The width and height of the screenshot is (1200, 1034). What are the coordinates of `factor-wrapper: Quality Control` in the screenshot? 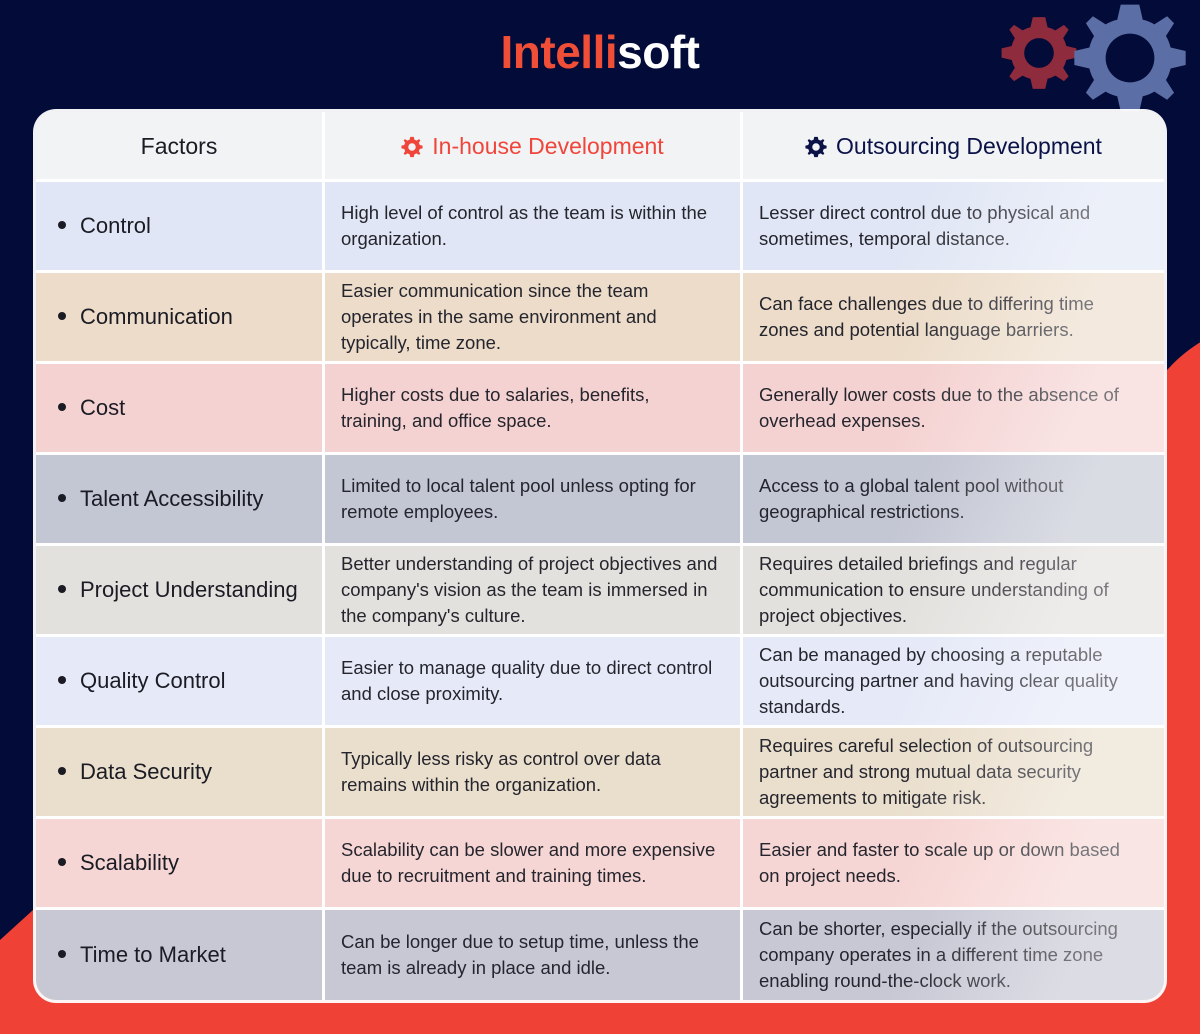 It's located at (139, 681).